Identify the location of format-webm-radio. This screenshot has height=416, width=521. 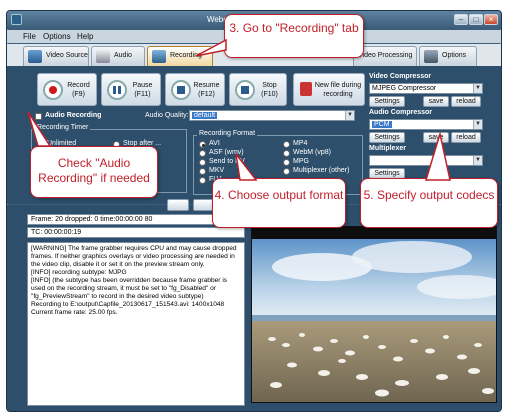
(286, 153).